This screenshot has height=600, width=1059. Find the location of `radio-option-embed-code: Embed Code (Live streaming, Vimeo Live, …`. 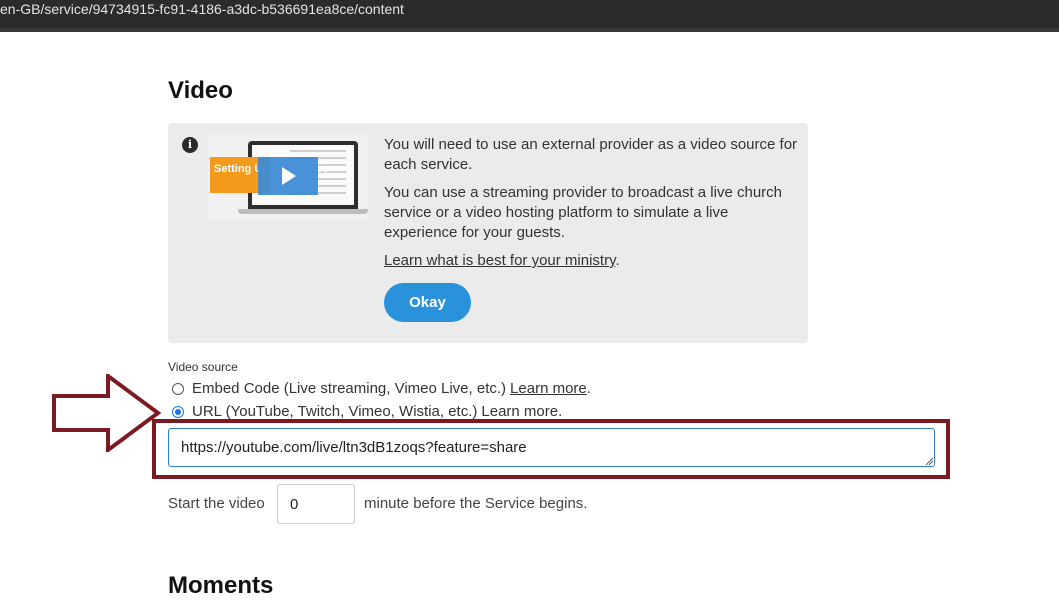

radio-option-embed-code: Embed Code (Live streaming, Vimeo Live, … is located at coordinates (381, 388).